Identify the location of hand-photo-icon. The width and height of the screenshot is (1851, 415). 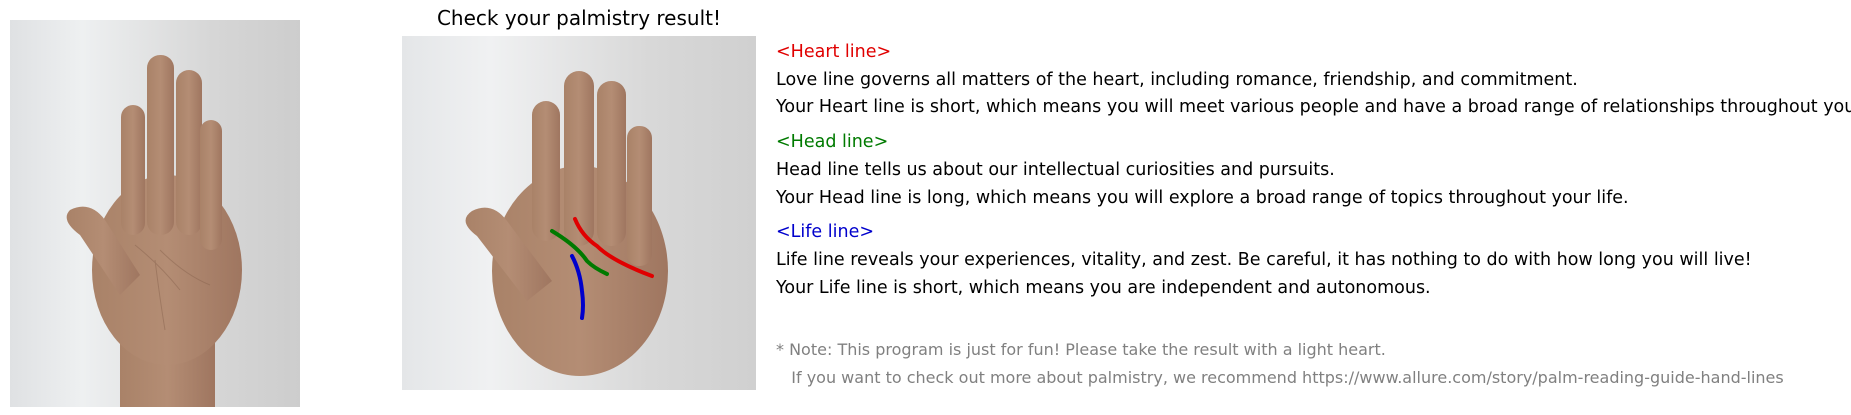
(155, 213).